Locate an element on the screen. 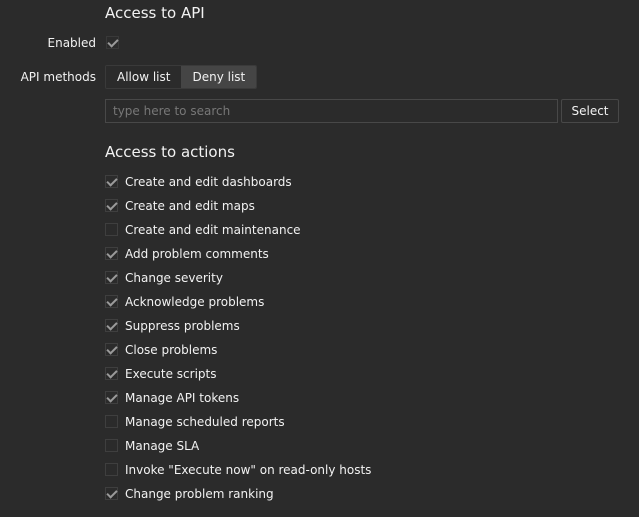 This screenshot has height=517, width=639. action-label: Create and edit maintenance is located at coordinates (213, 230).